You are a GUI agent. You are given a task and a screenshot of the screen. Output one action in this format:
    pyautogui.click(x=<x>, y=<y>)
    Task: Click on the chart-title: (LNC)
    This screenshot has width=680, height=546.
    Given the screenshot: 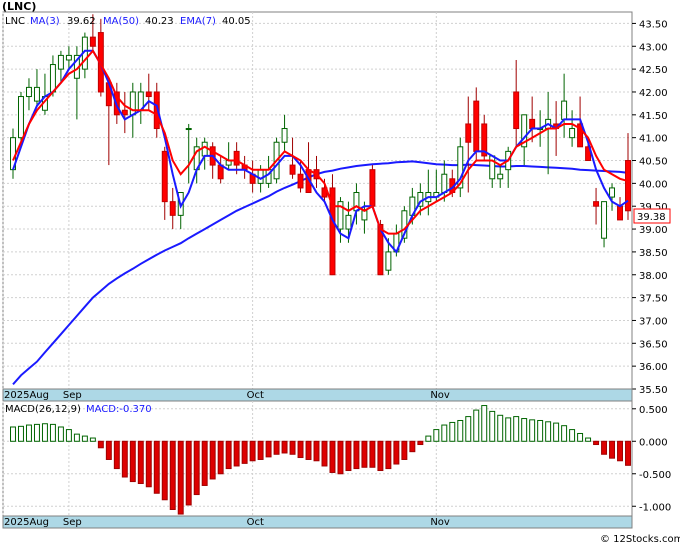 What is the action you would take?
    pyautogui.click(x=19, y=6)
    